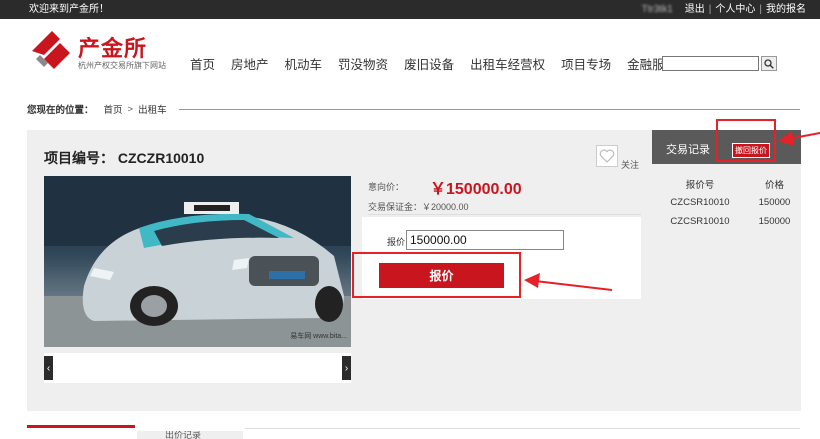  Describe the element at coordinates (113, 48) in the screenshot. I see `logo-name: 产金所` at that location.